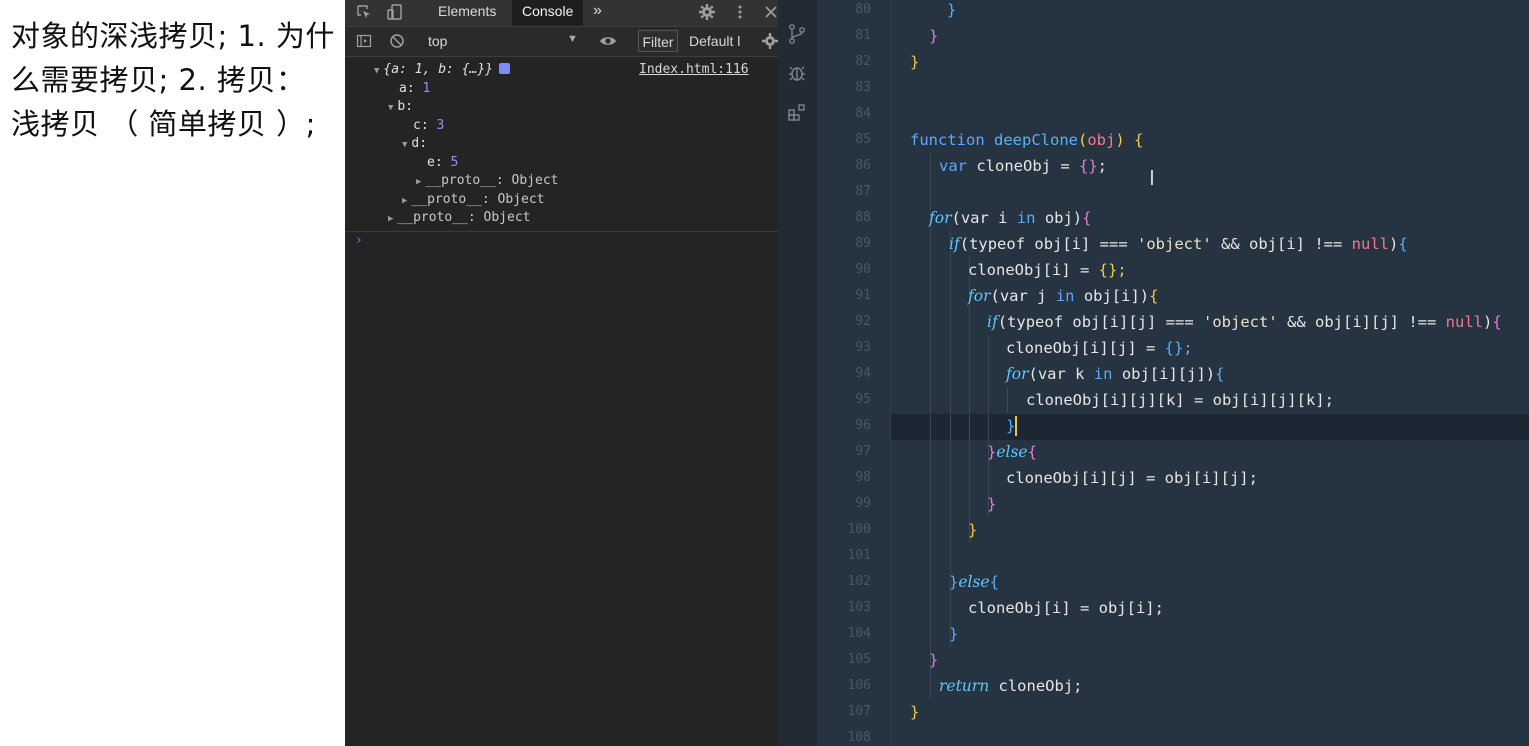 This screenshot has height=746, width=1529. I want to click on device-icon, so click(395, 13).